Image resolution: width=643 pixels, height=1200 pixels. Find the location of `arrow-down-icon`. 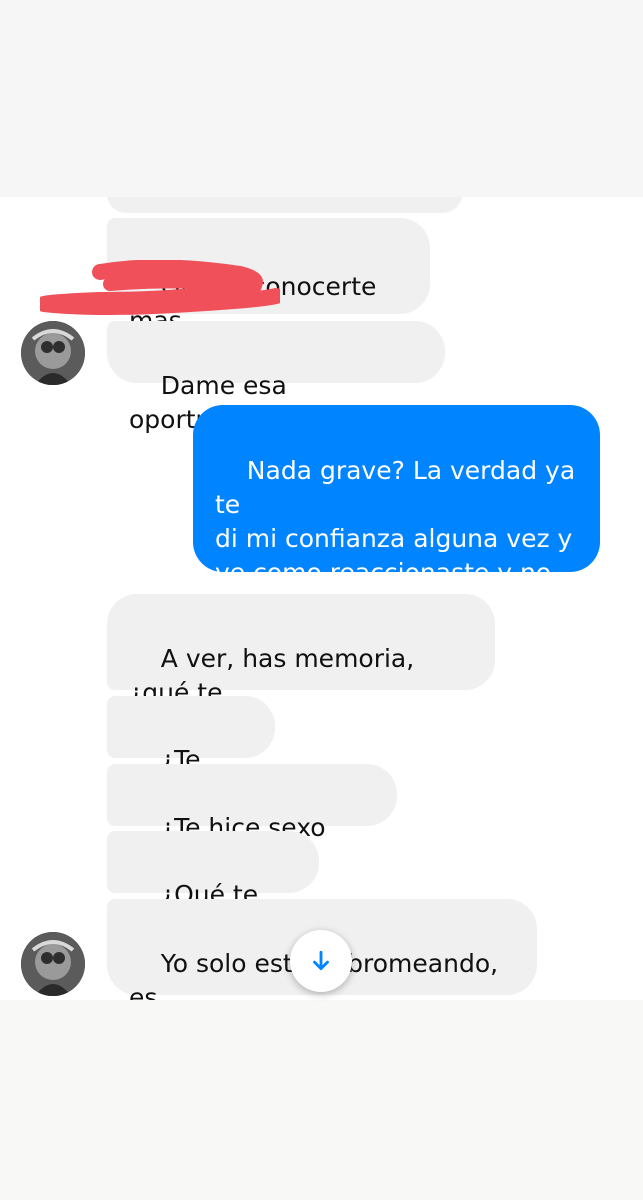

arrow-down-icon is located at coordinates (321, 960).